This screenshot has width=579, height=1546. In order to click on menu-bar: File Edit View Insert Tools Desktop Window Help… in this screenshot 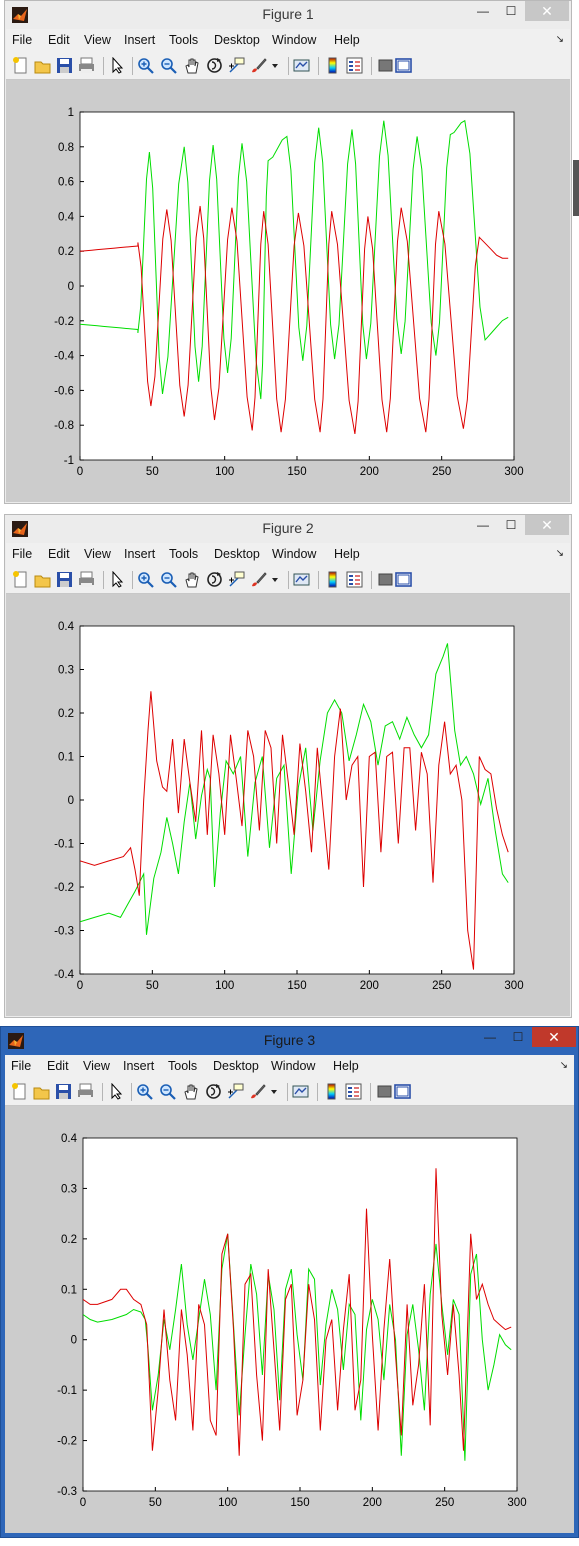, I will do `click(289, 1067)`.